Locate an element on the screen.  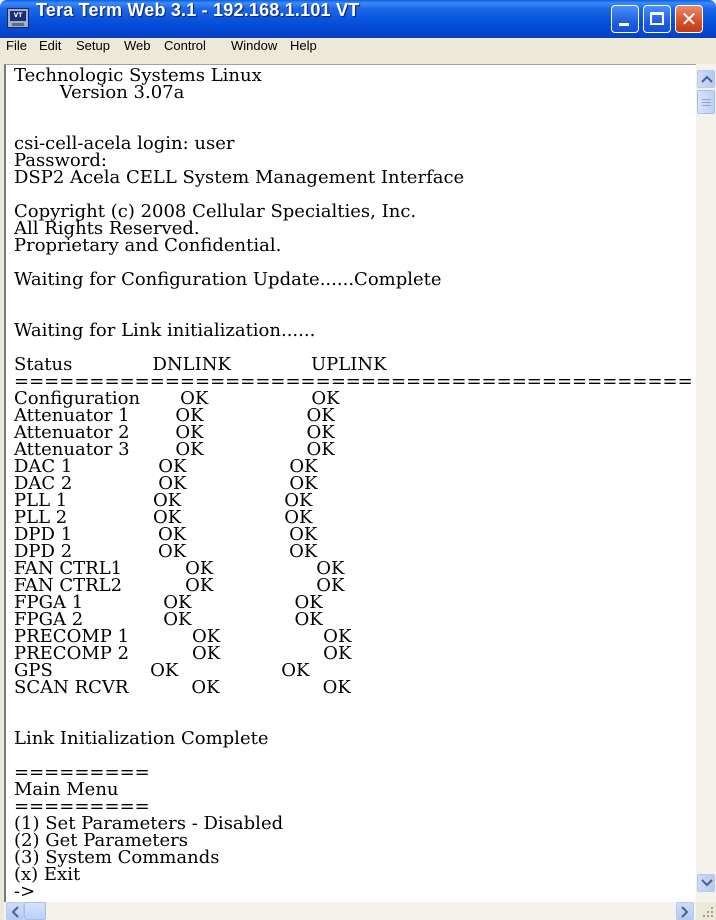
maximize-icon is located at coordinates (657, 18).